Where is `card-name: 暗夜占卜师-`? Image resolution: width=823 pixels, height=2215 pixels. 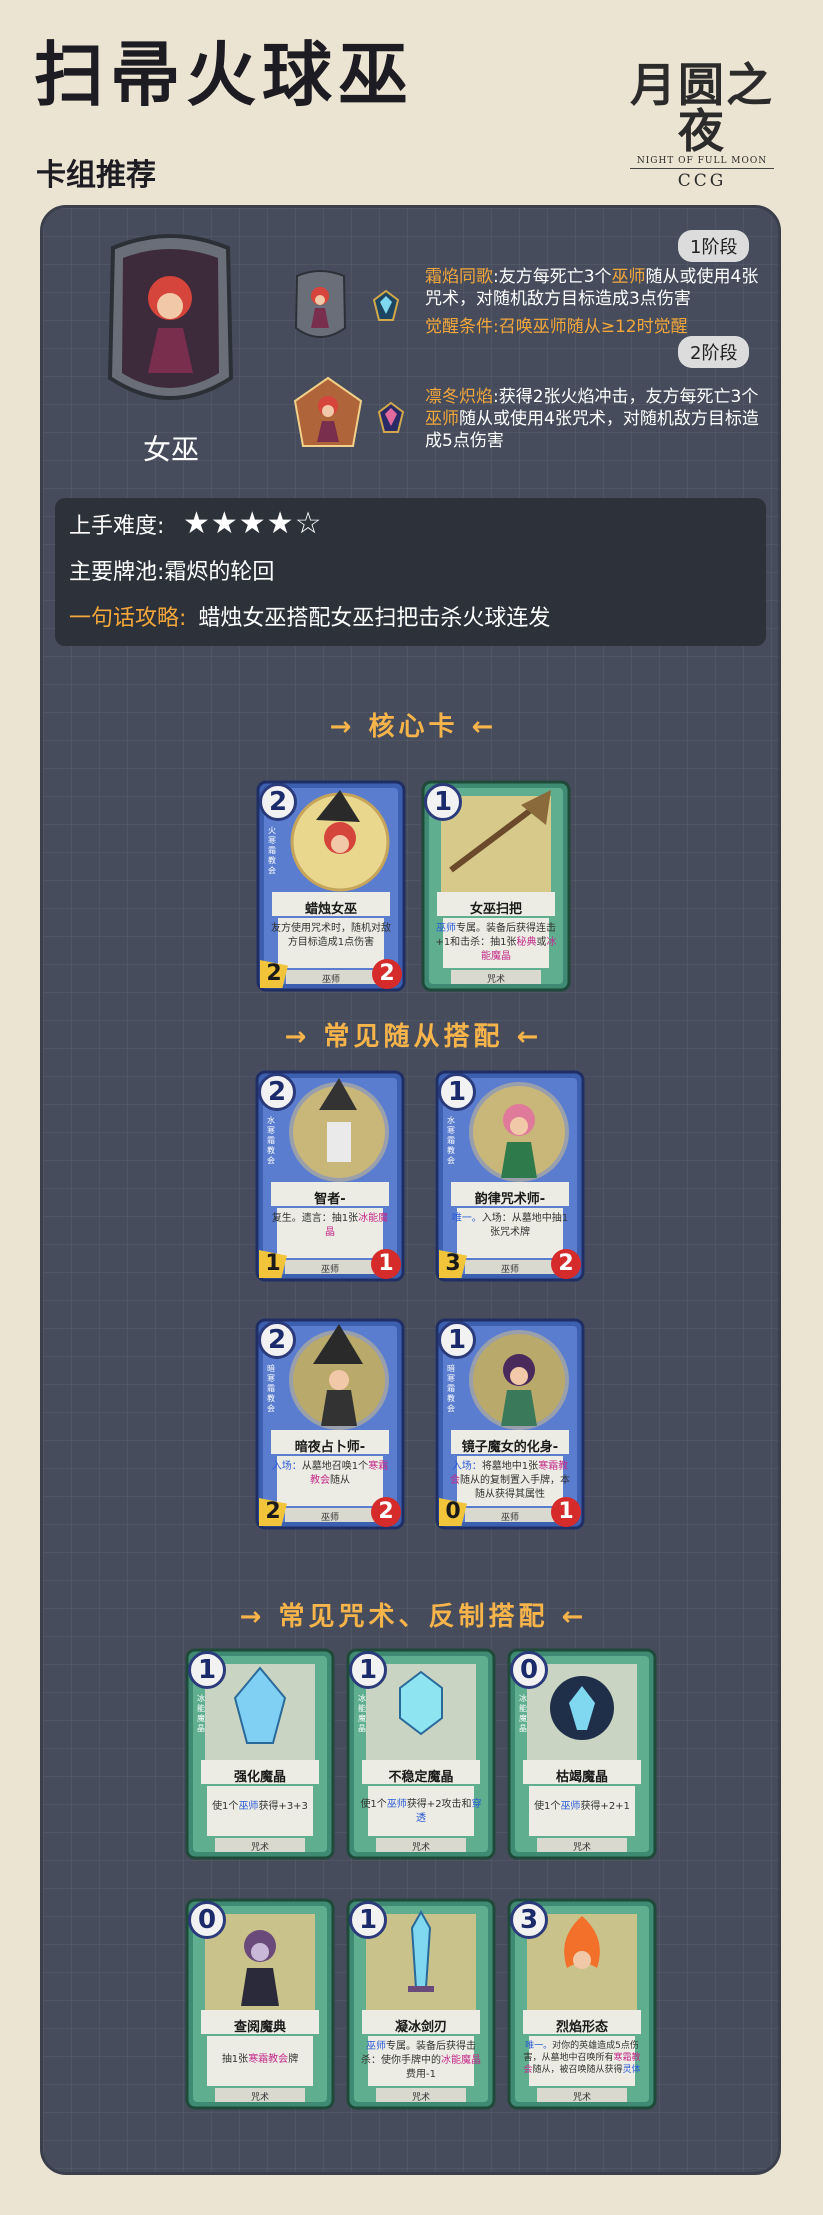 card-name: 暗夜占卜师- is located at coordinates (330, 1447).